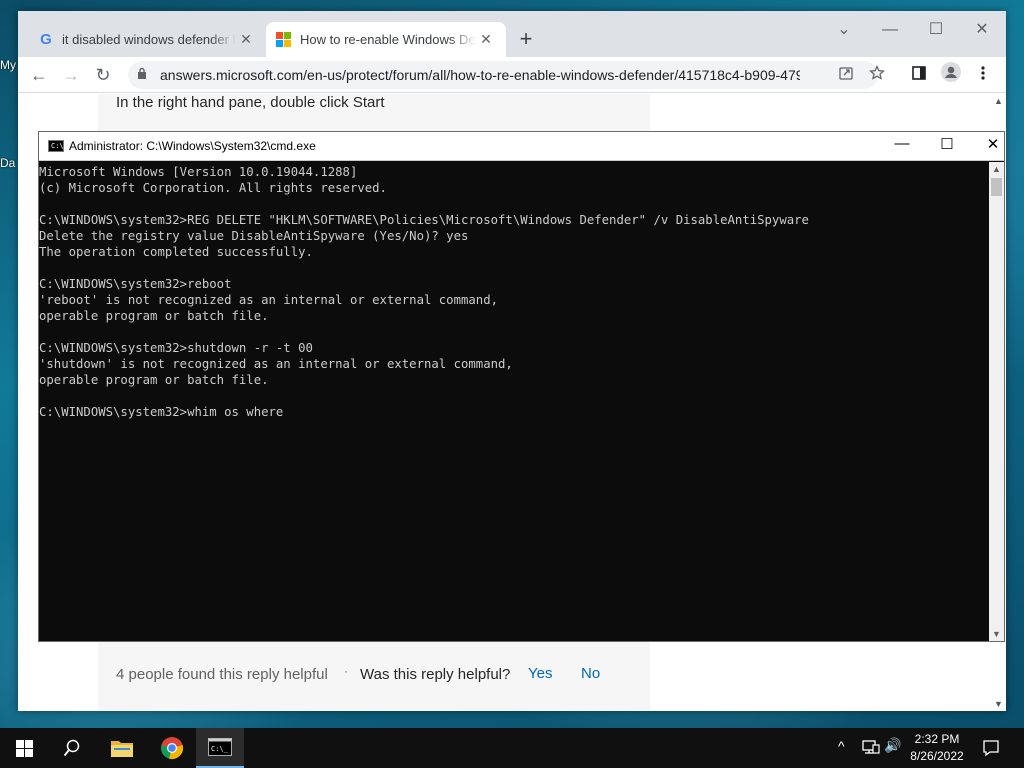  What do you see at coordinates (871, 748) in the screenshot?
I see `network-icon` at bounding box center [871, 748].